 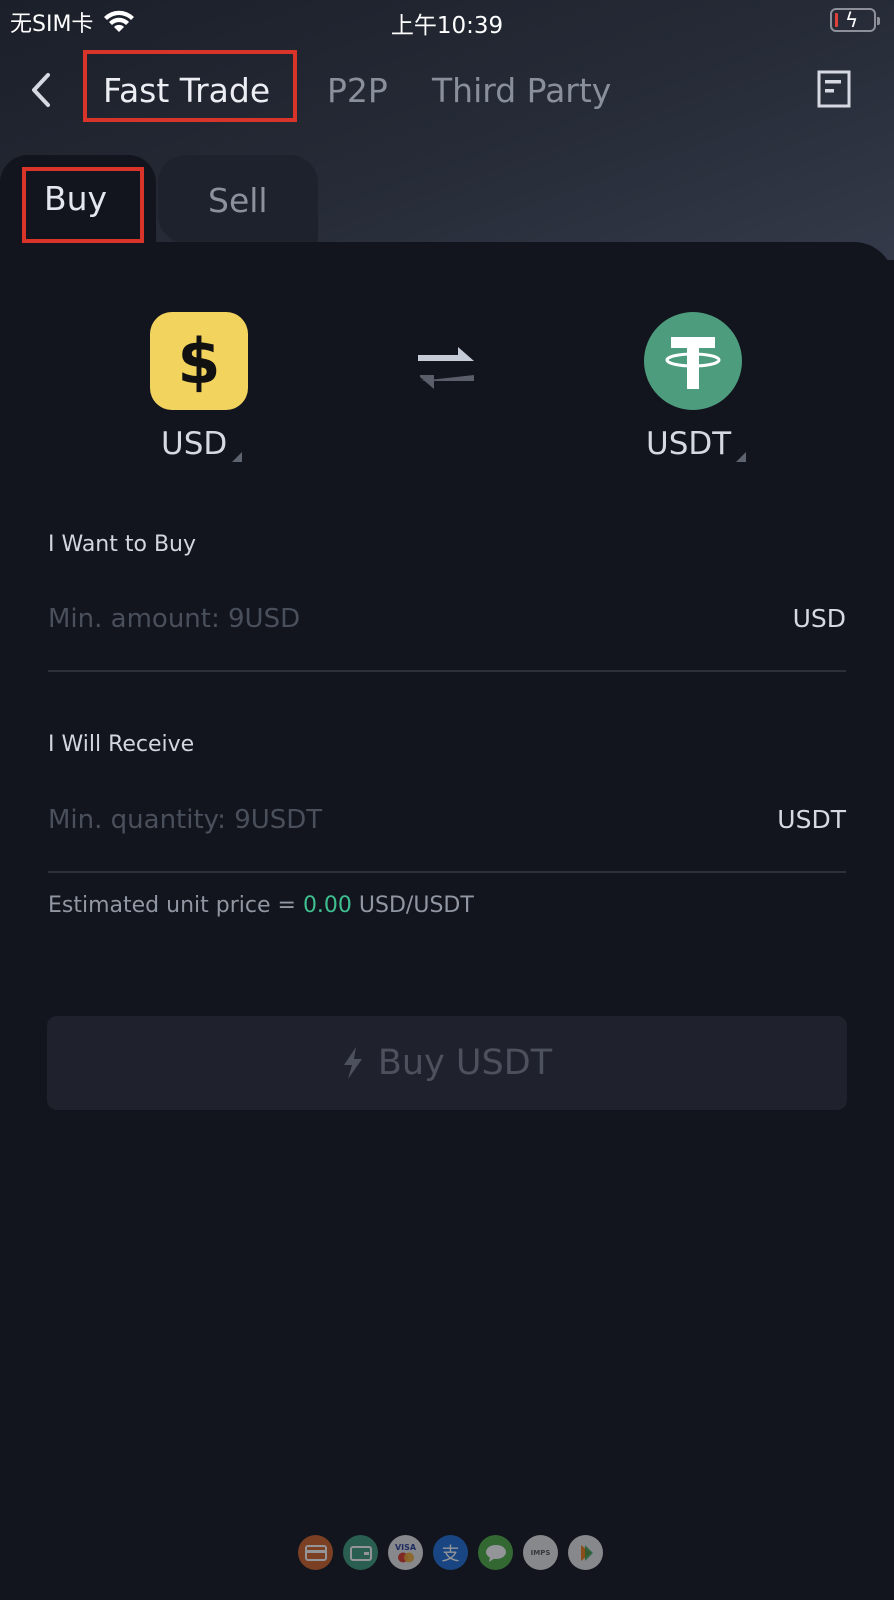 I want to click on tether-logo-icon, so click(x=693, y=363).